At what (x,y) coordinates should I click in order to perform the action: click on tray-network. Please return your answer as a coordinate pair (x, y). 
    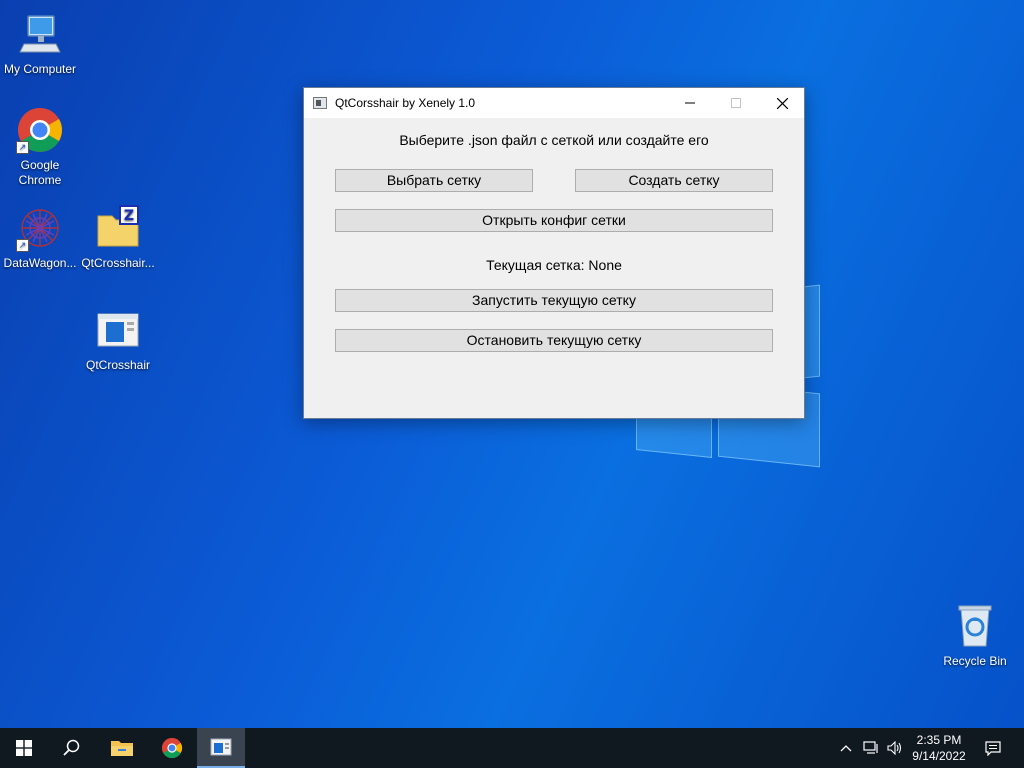
    Looking at the image, I should click on (871, 748).